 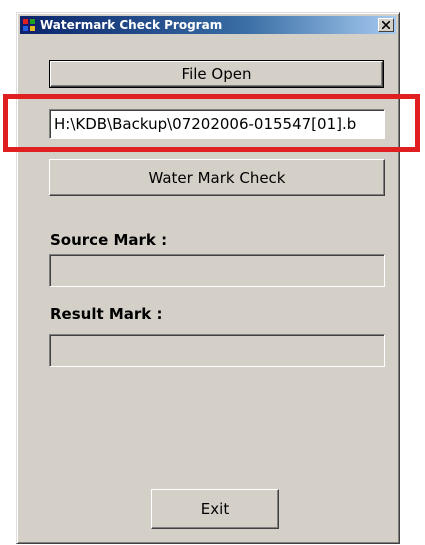 I want to click on application-icon, so click(x=29, y=25).